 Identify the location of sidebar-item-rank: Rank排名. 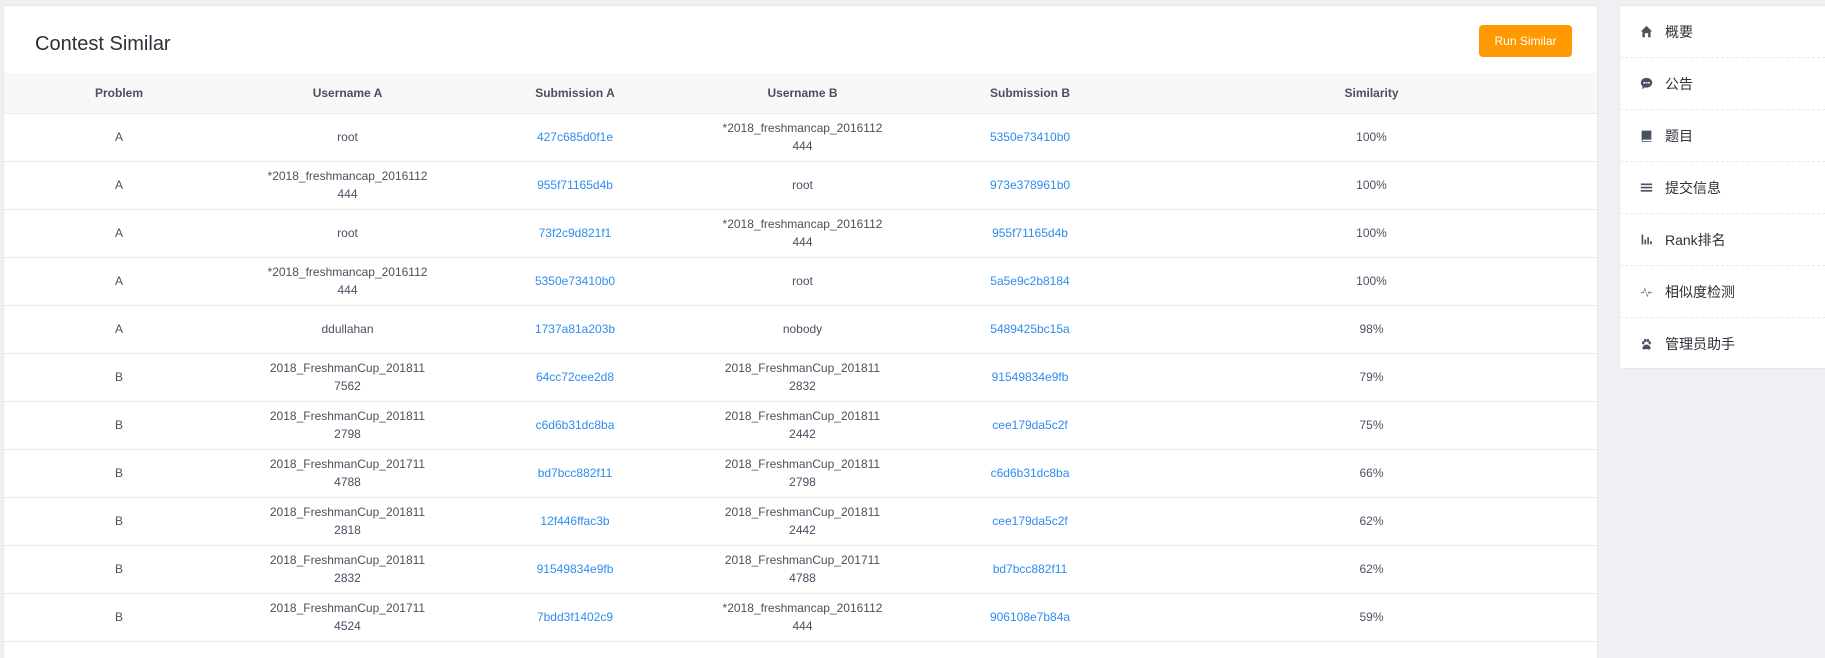
(1722, 240).